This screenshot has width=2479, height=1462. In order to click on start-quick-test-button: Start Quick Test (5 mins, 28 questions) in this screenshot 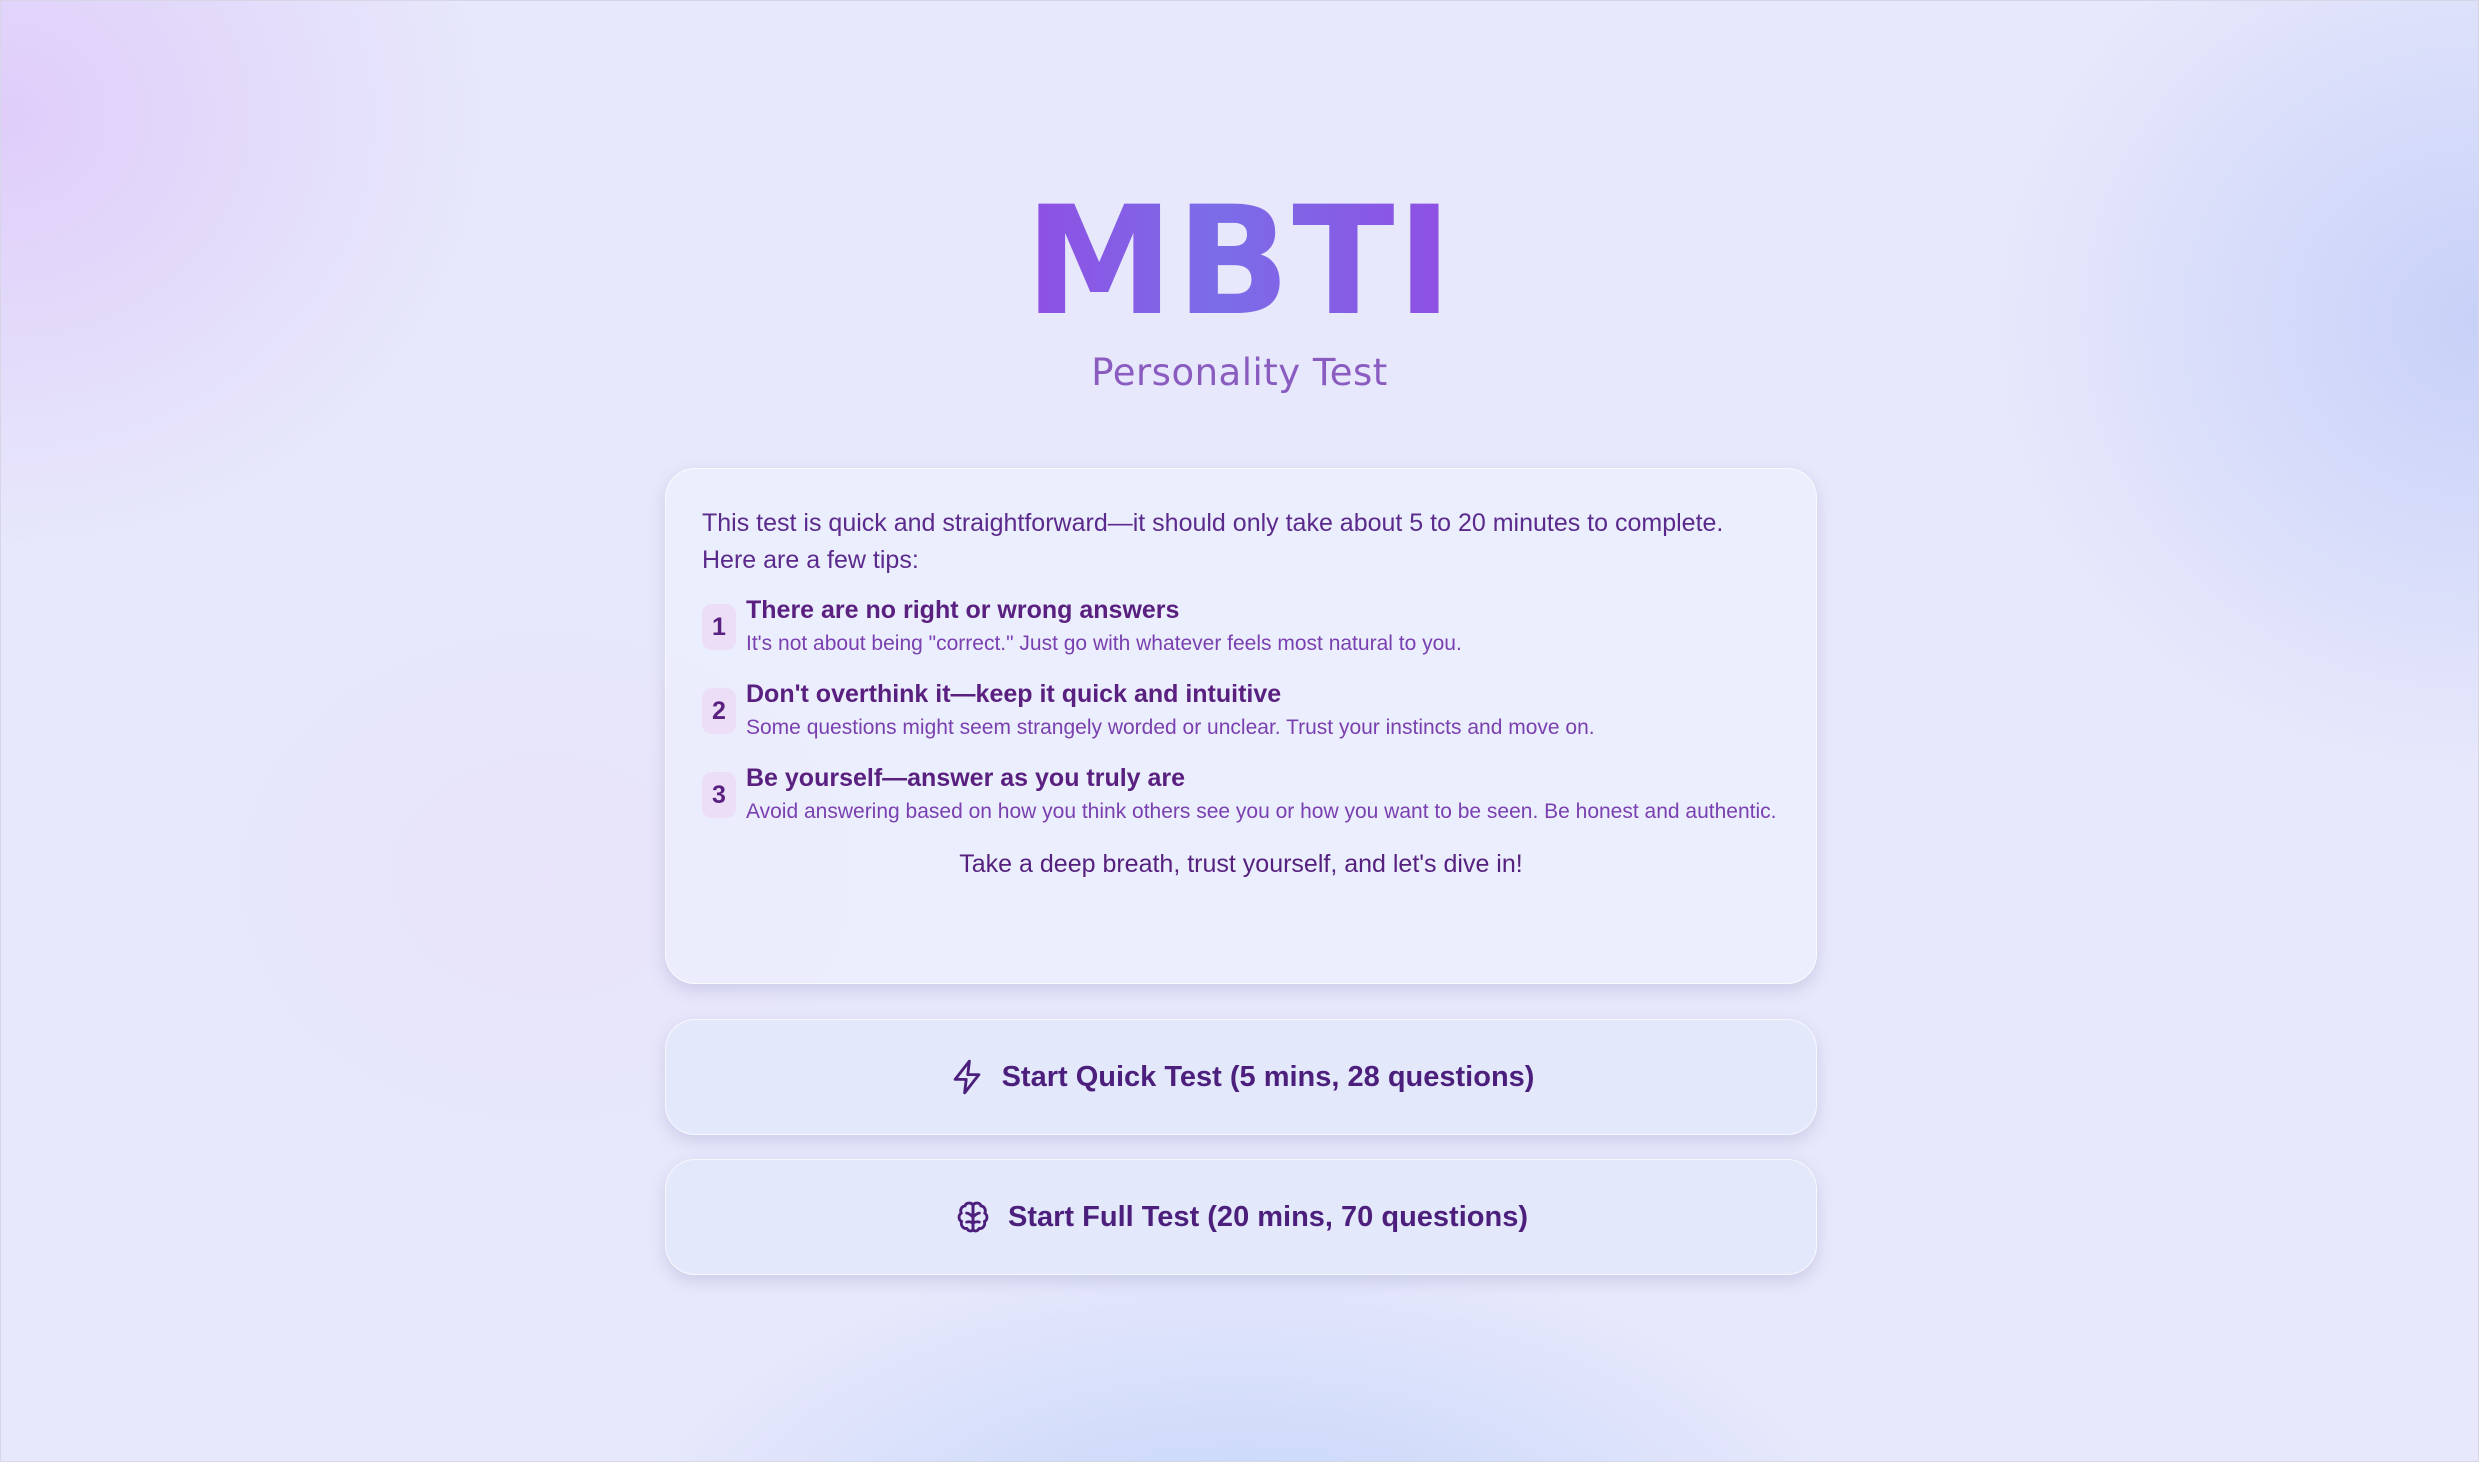, I will do `click(1241, 1077)`.